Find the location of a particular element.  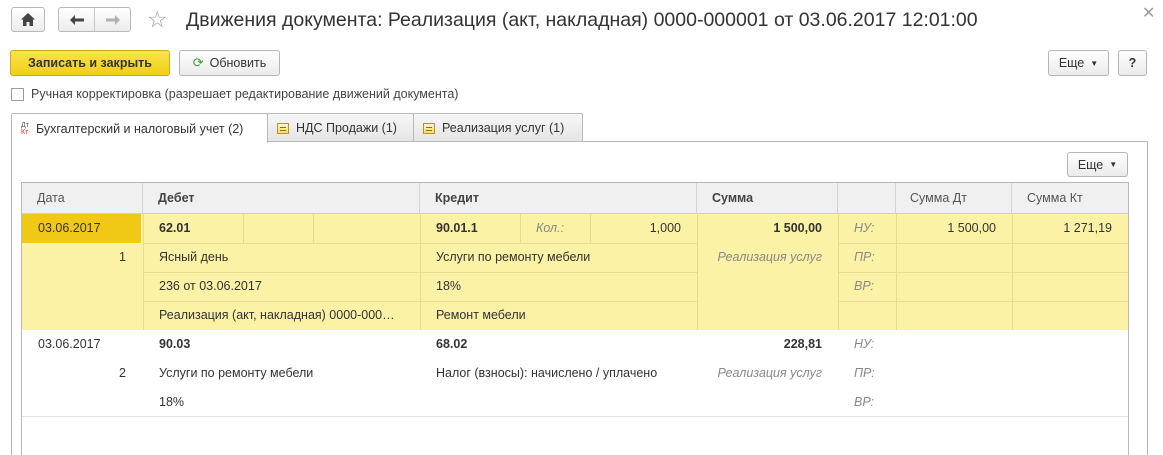

home-button is located at coordinates (28, 19).